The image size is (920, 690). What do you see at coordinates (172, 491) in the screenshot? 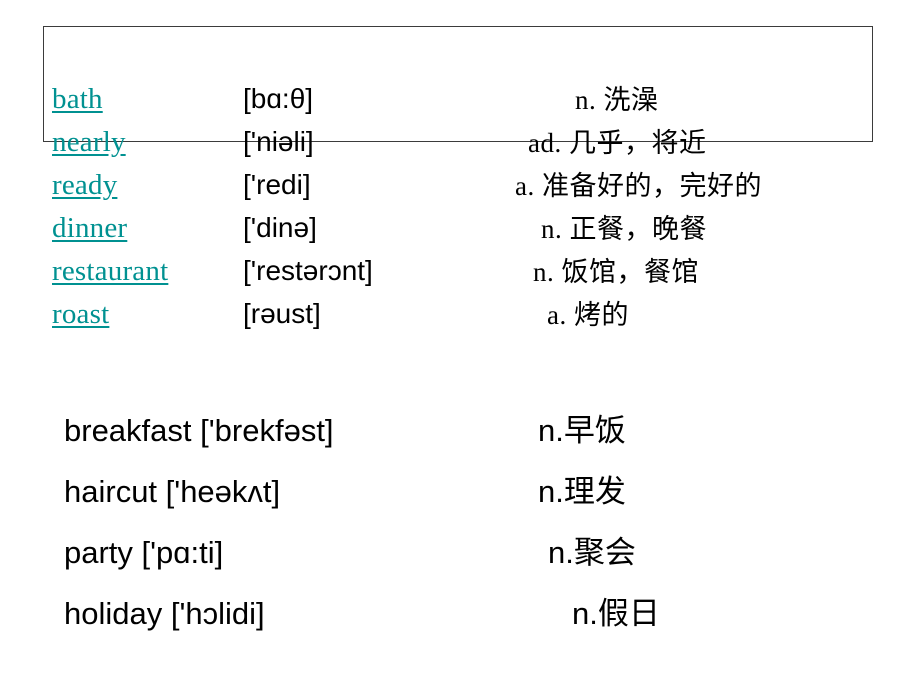
I see `bottom-word-term: haircut ['heəkʌt]` at bounding box center [172, 491].